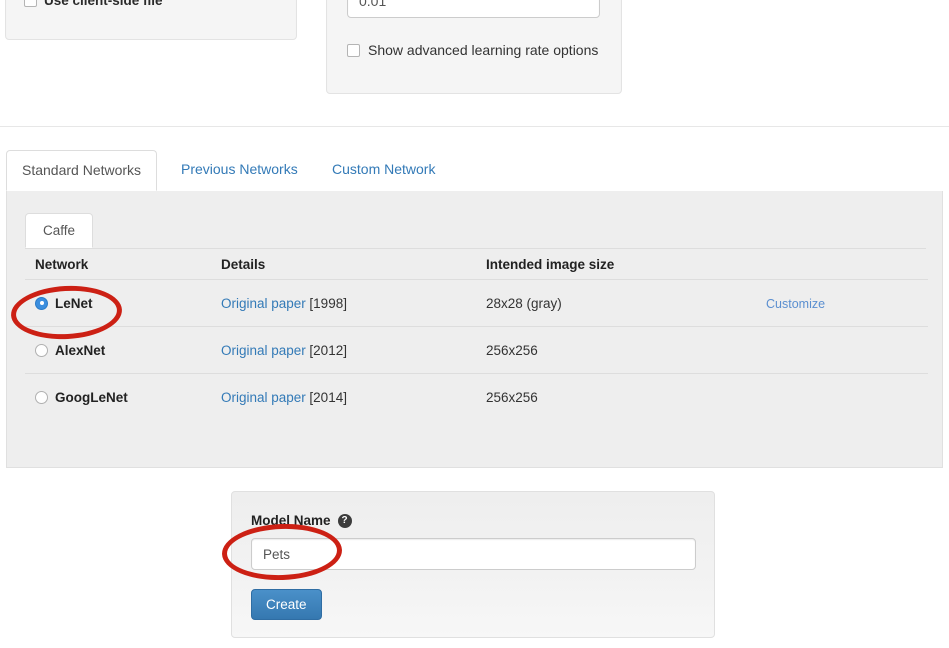 This screenshot has width=949, height=648. I want to click on use-client-side-file-checkbox, so click(30, 3).